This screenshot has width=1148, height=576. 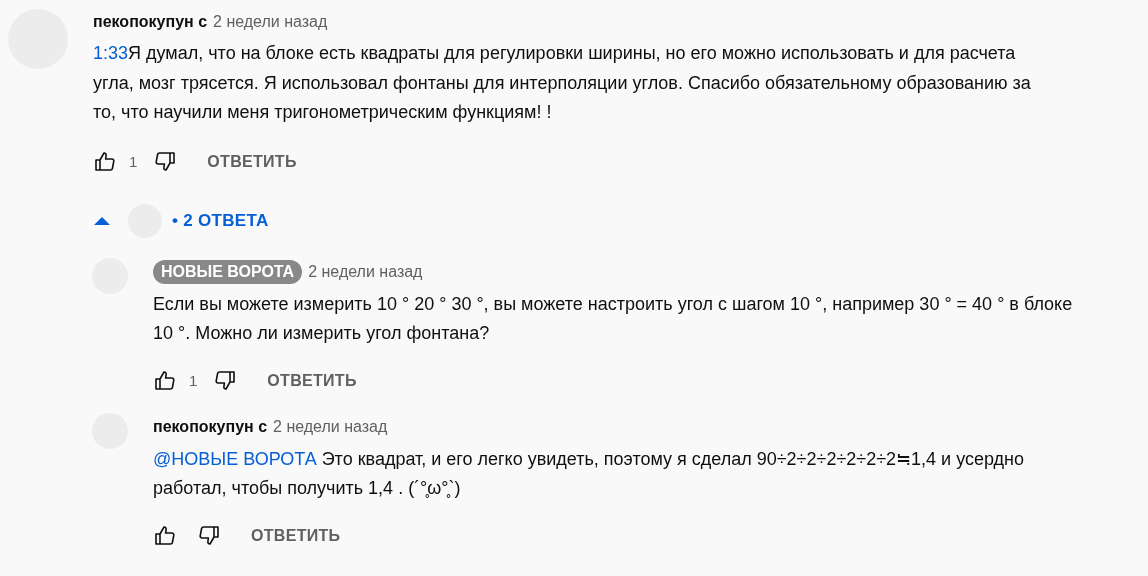 I want to click on comment-text: Если вы можете измерить 10 ° 20 ° 30 °, вы можете настроить угол с шагом 10 °, например 30 ° = 40 ° в блоке 10 °. Можно ли измерить угол фонтана?, so click(x=613, y=318).